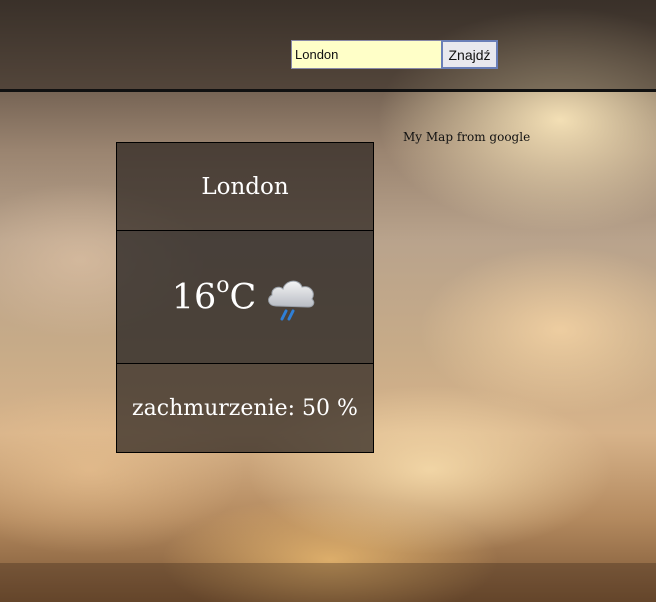 The image size is (656, 602). What do you see at coordinates (245, 186) in the screenshot?
I see `city-name: London` at bounding box center [245, 186].